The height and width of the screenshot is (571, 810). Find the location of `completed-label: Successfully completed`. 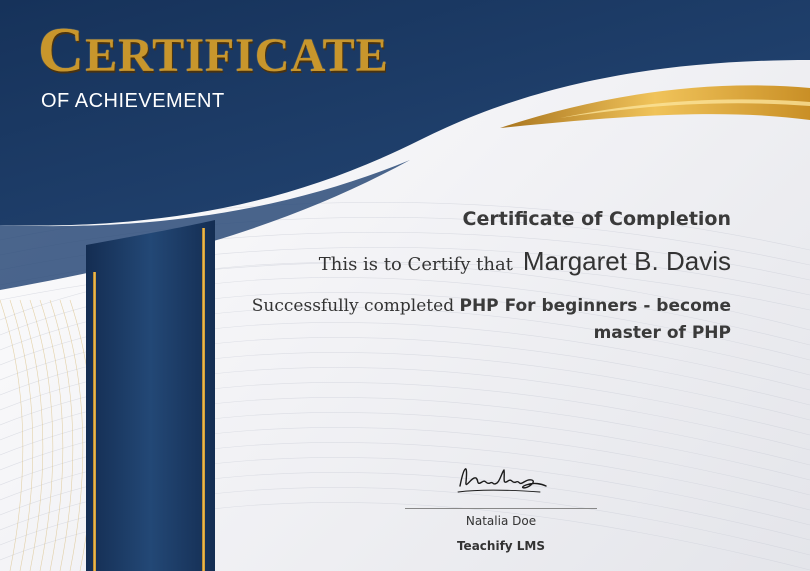

completed-label: Successfully completed is located at coordinates (353, 306).